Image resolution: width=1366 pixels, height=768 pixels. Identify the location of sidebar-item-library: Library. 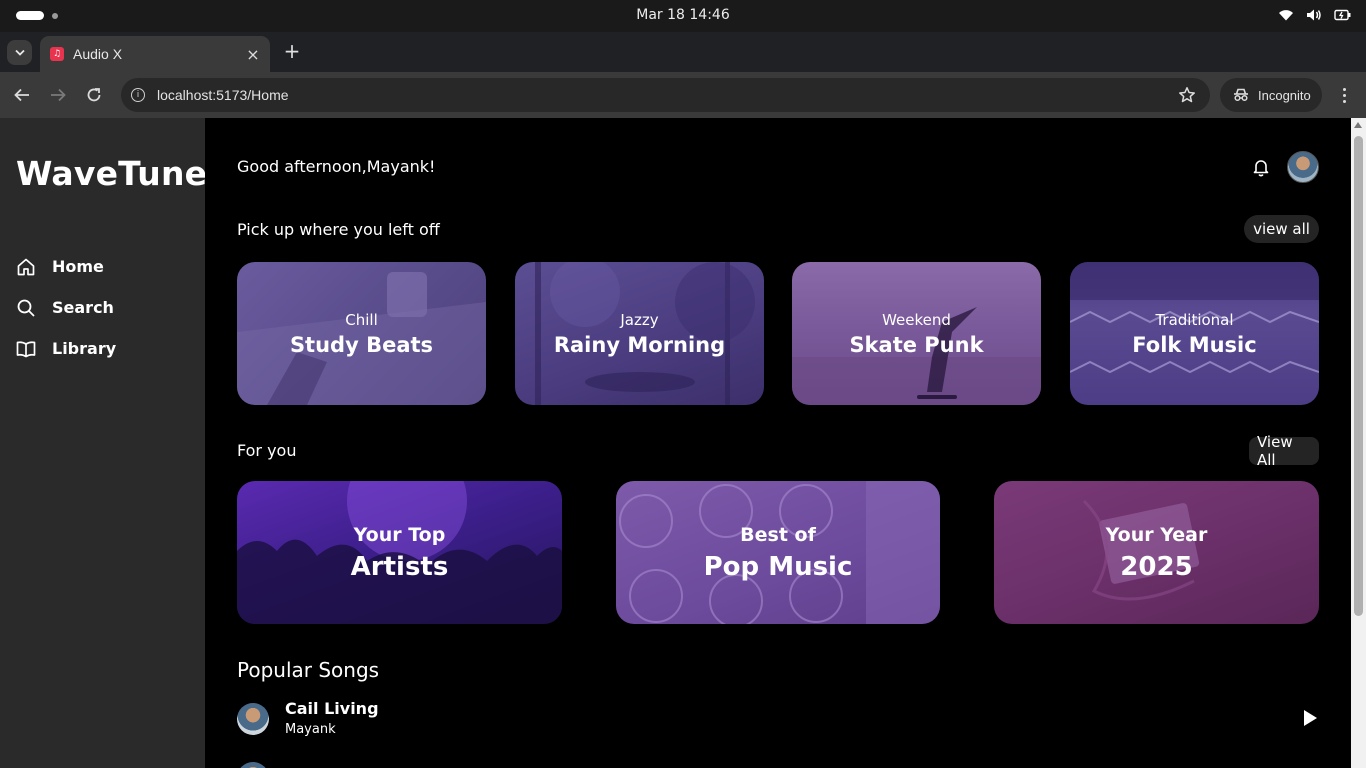
(66, 348).